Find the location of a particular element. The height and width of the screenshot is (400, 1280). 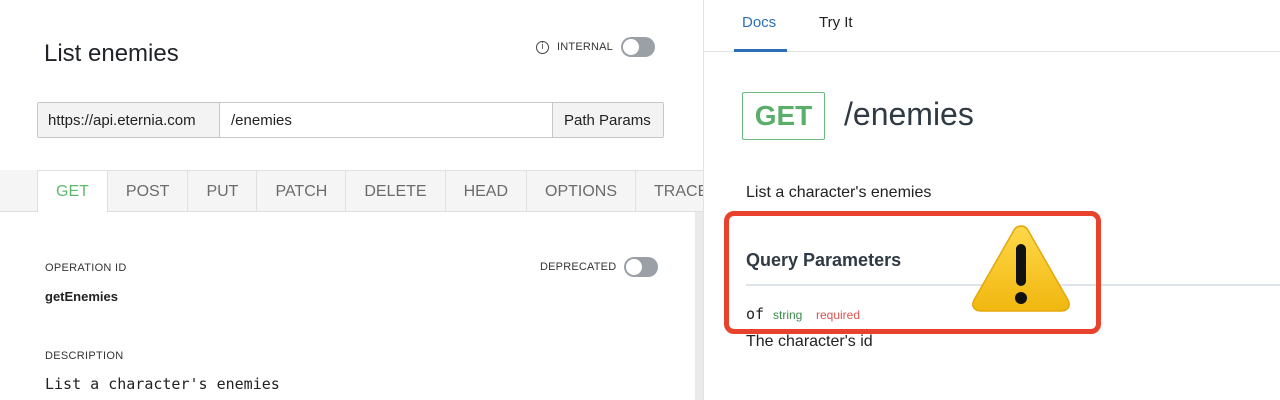

operation-id-value: getEnemies is located at coordinates (81, 296).